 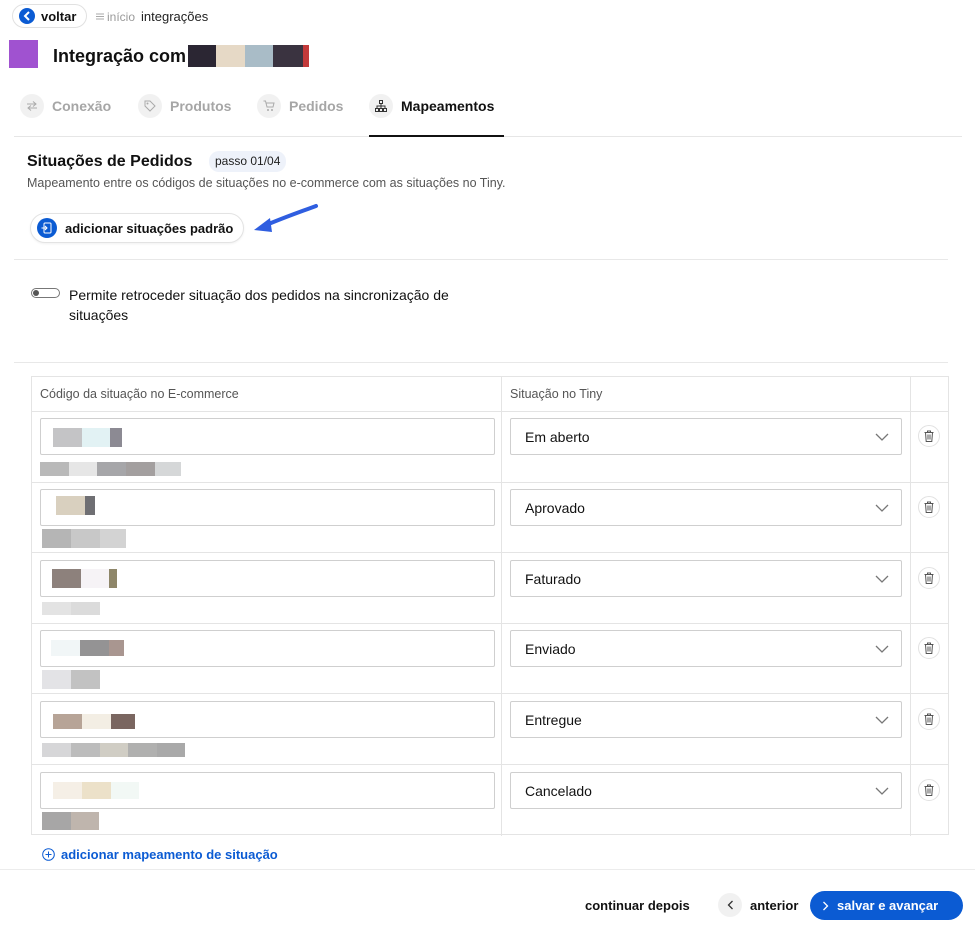 What do you see at coordinates (286, 218) in the screenshot?
I see `annotation-arrow-icon` at bounding box center [286, 218].